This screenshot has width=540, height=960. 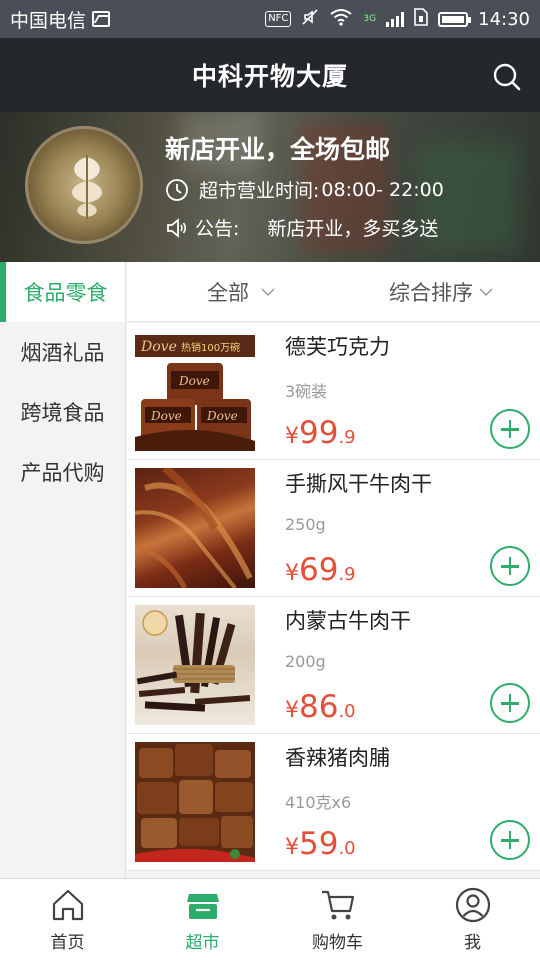 I want to click on product-price: ¥99.9, so click(x=320, y=433).